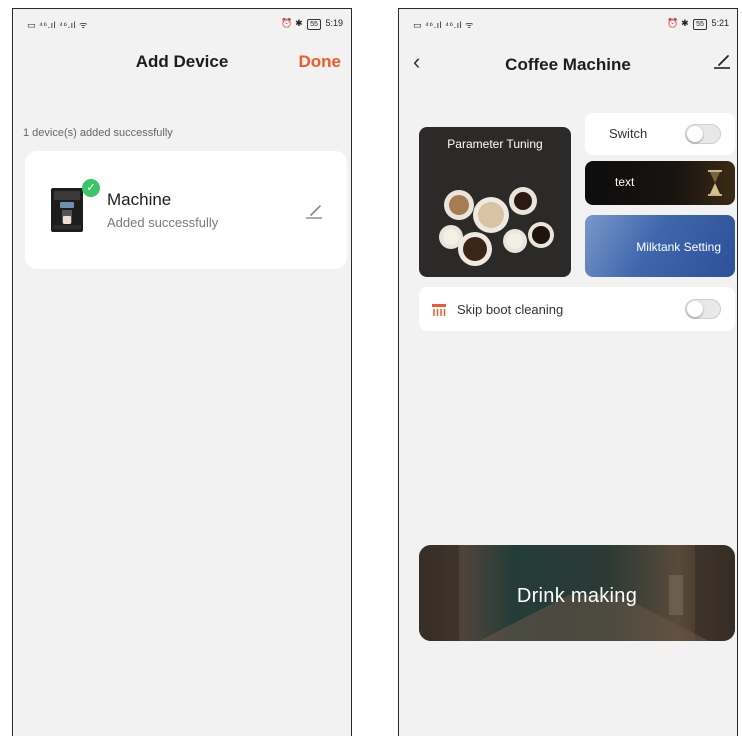 This screenshot has width=742, height=736. What do you see at coordinates (720, 23) in the screenshot?
I see `status-time: 5:21` at bounding box center [720, 23].